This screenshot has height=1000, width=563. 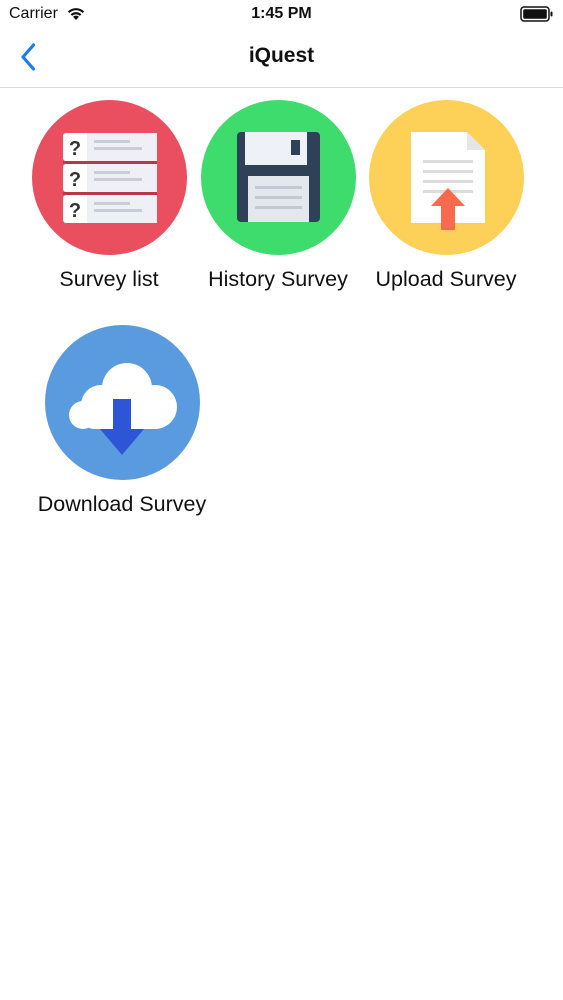 What do you see at coordinates (278, 177) in the screenshot?
I see `floppy-disk-icon` at bounding box center [278, 177].